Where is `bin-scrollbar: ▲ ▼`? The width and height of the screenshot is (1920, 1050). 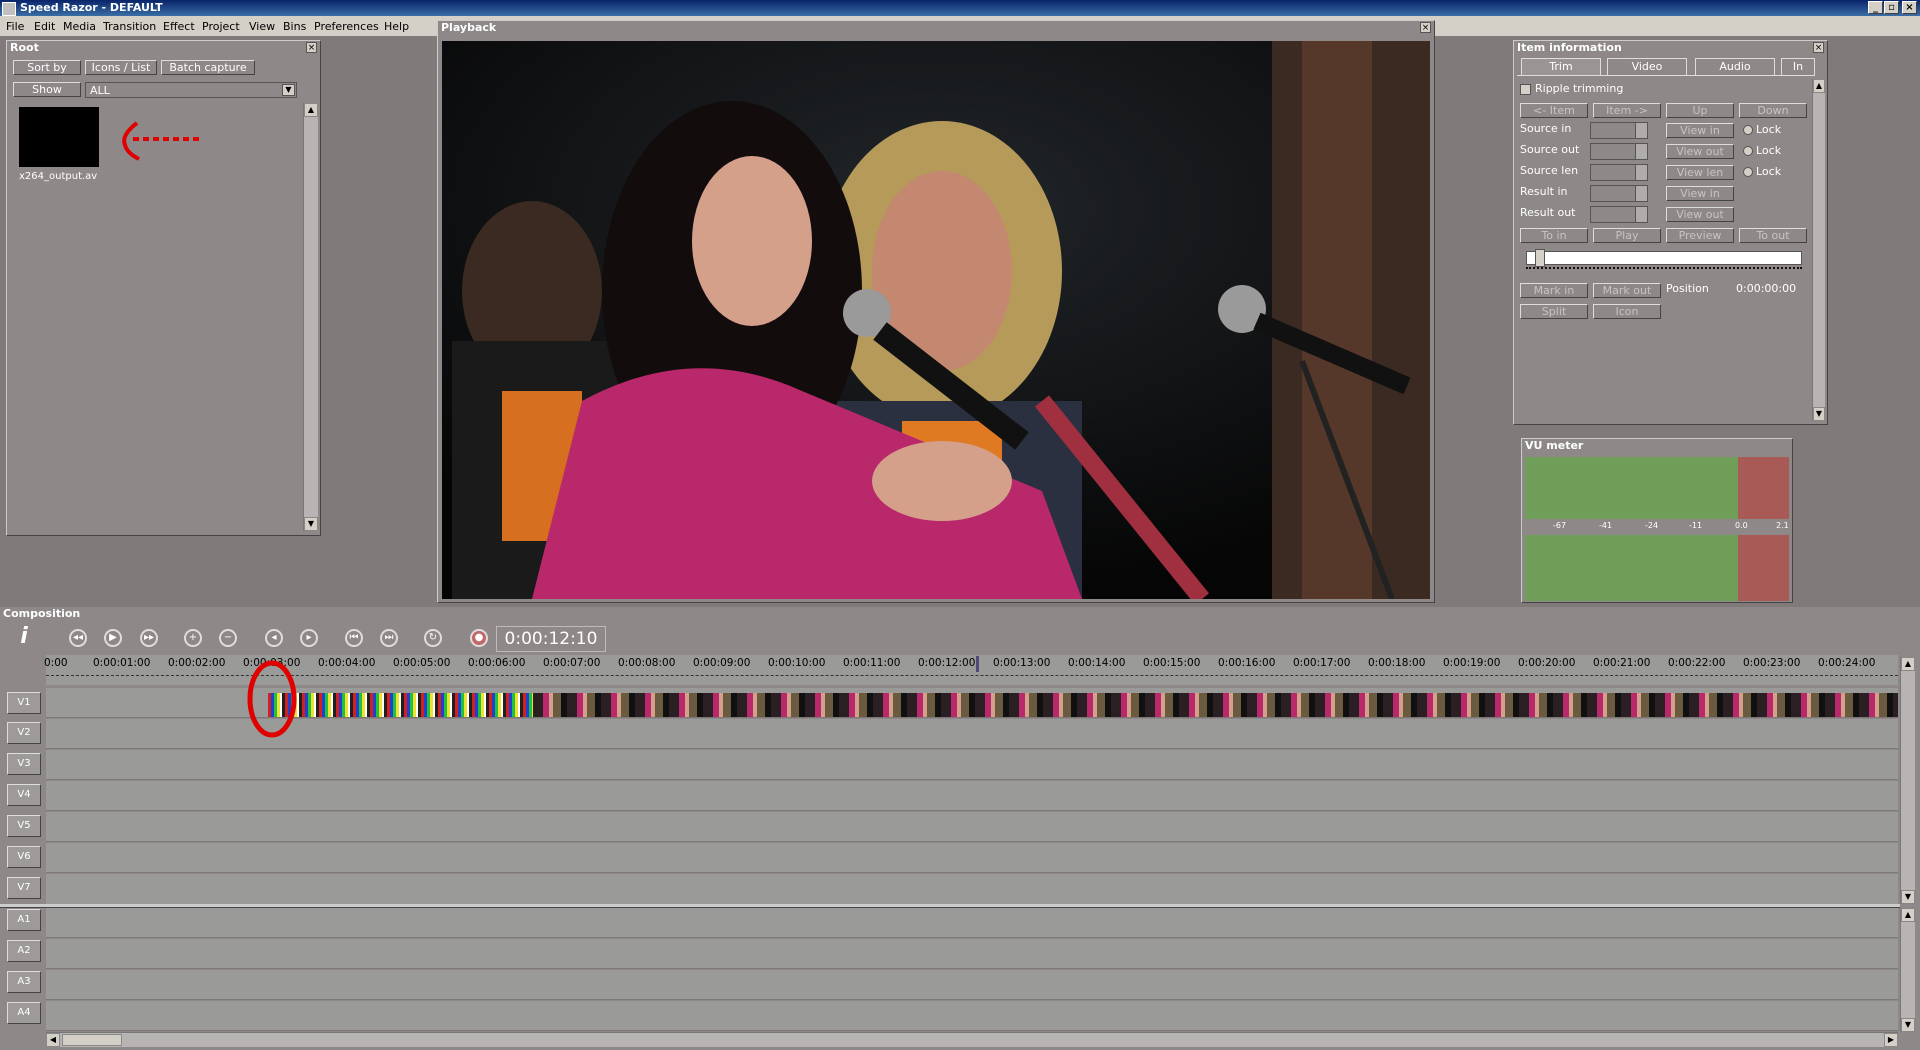 bin-scrollbar: ▲ ▼ is located at coordinates (310, 317).